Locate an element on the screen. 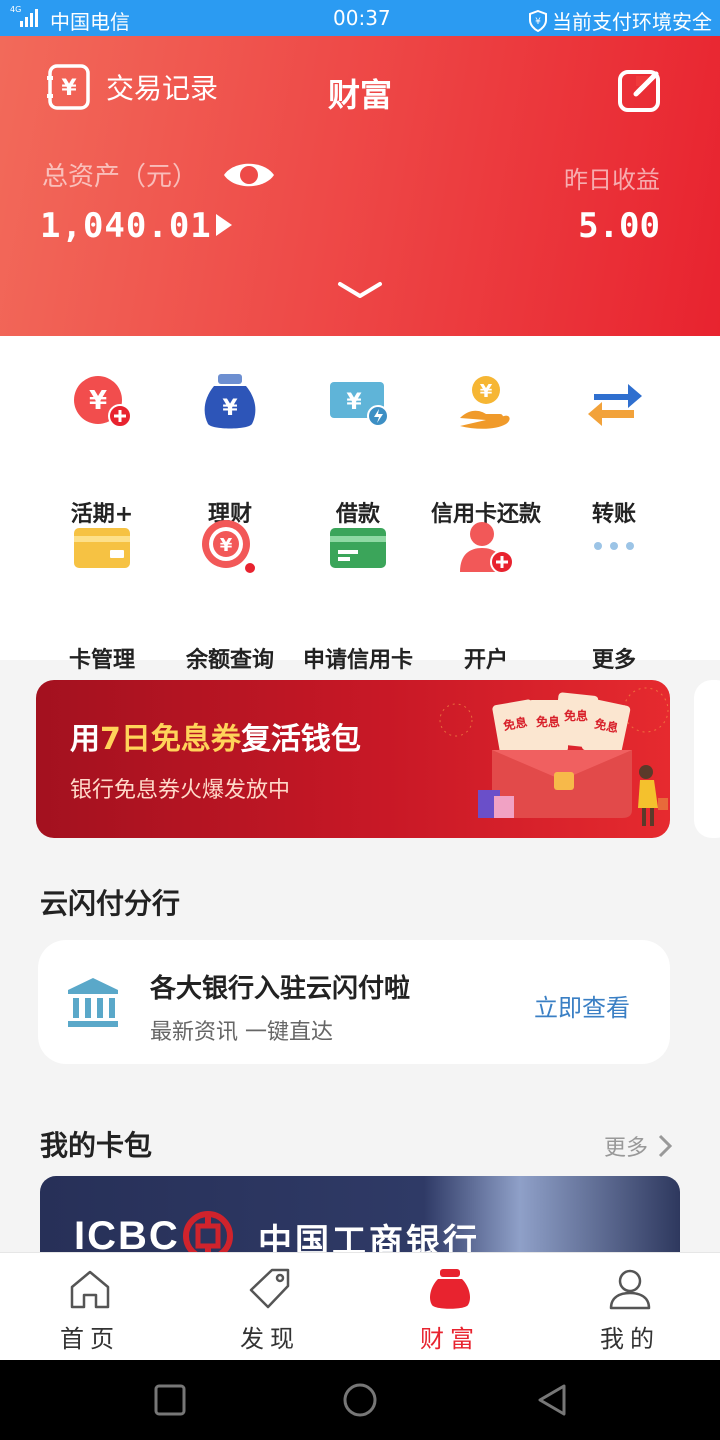  quick-action-wealth: ¥ 理财 is located at coordinates (230, 449).